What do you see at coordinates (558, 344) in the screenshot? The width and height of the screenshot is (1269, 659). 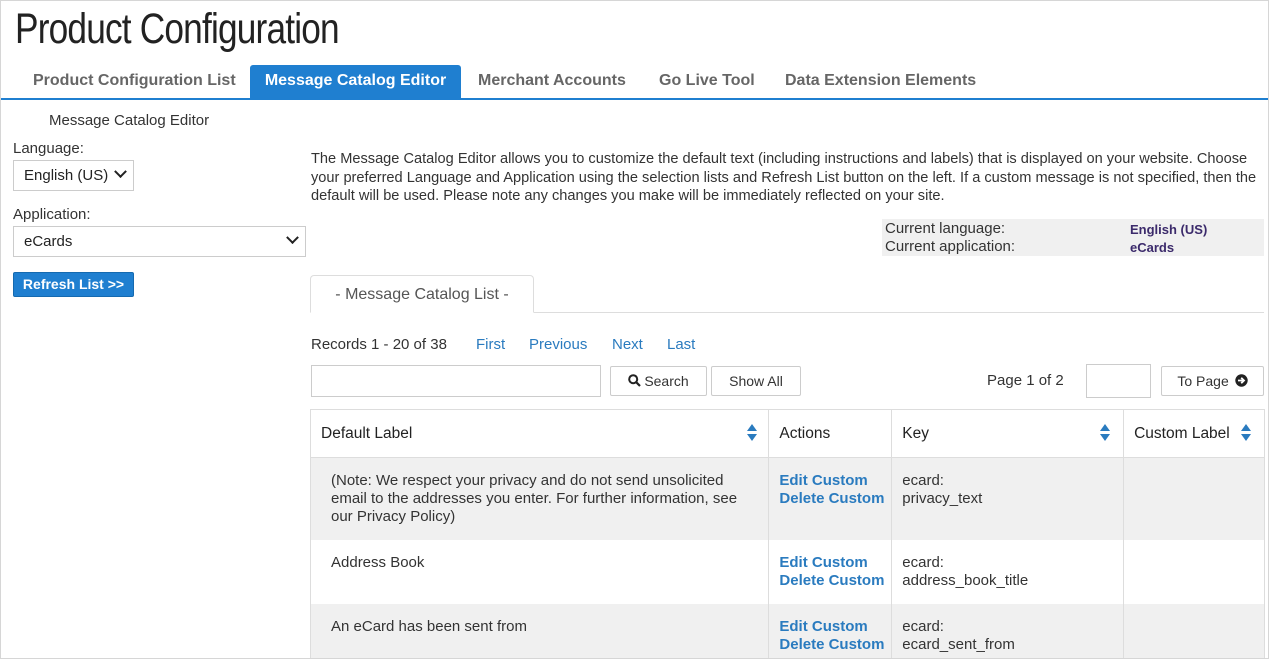 I see `previous-page-link: Previous` at bounding box center [558, 344].